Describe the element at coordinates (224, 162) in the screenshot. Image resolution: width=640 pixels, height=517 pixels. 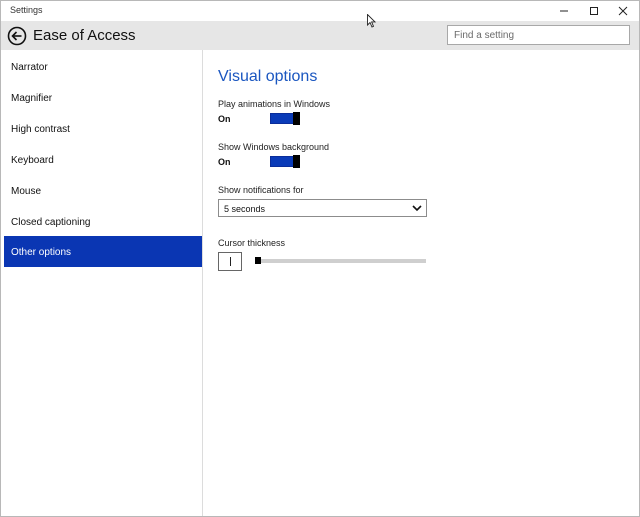
I see `background-state: On` at that location.